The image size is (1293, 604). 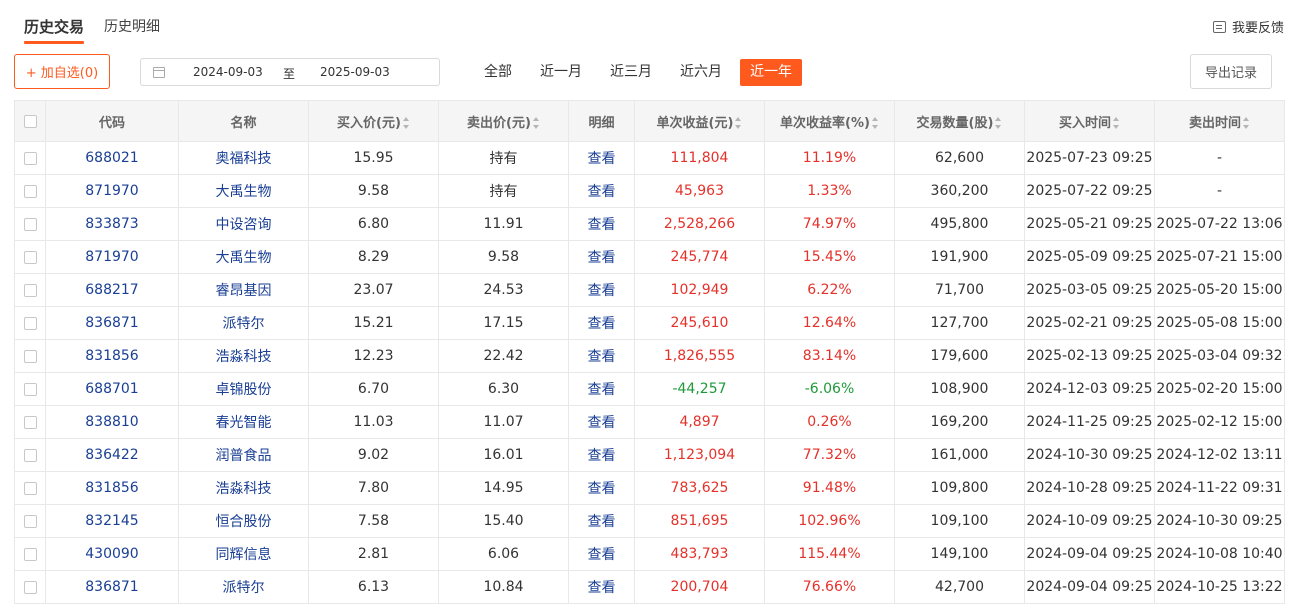 What do you see at coordinates (1248, 26) in the screenshot?
I see `feedback-link: 我要反馈` at bounding box center [1248, 26].